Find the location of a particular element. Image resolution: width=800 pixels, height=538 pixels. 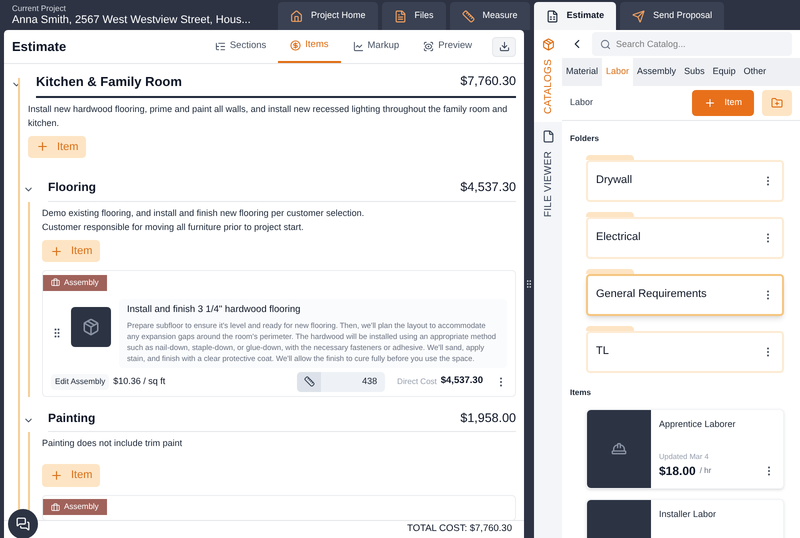

chart-icon is located at coordinates (358, 46).